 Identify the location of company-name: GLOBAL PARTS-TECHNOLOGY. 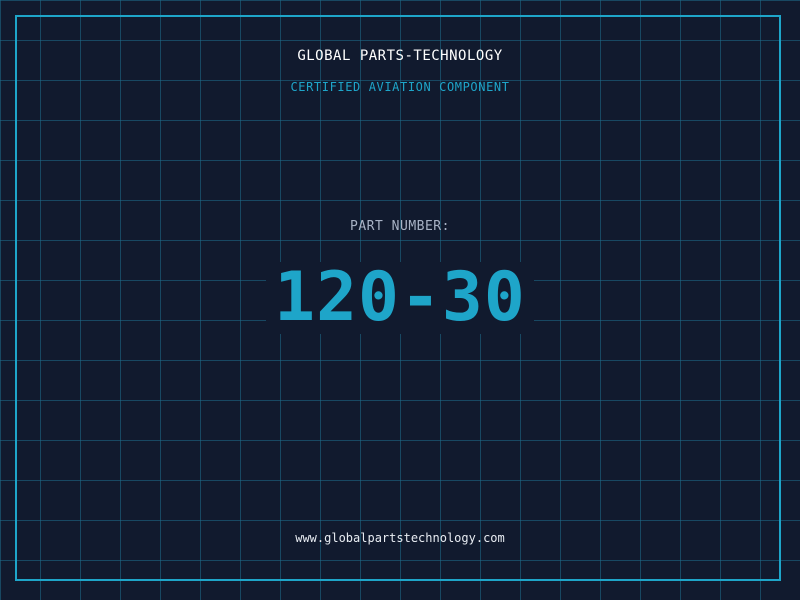
(400, 56).